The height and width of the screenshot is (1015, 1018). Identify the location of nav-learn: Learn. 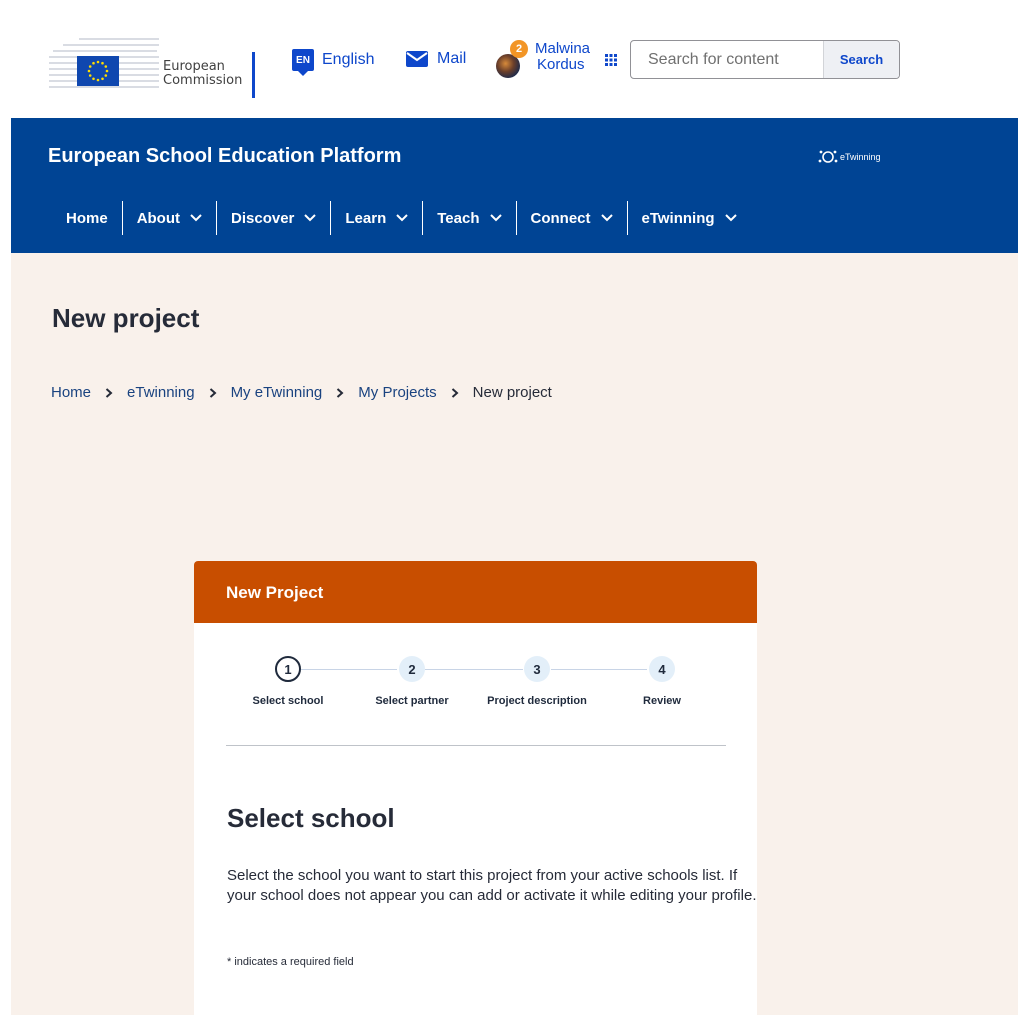
(376, 218).